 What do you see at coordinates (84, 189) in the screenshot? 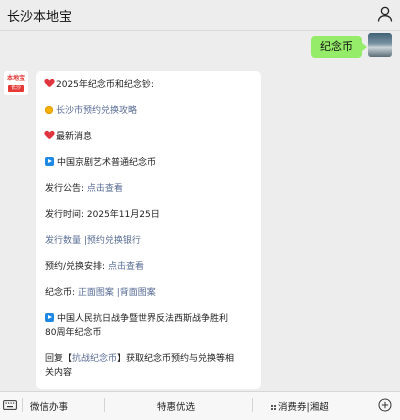
I see `message-line: 发行公告: 点击查看` at bounding box center [84, 189].